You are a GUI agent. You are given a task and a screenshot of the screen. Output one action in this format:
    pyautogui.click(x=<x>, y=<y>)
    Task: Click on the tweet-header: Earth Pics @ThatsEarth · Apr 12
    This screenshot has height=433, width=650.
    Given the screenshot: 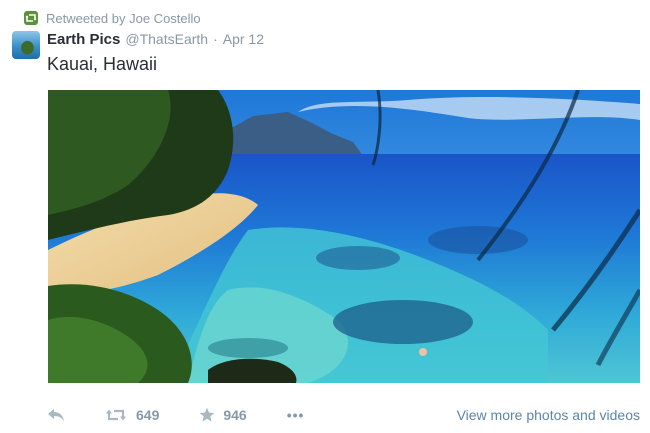 What is the action you would take?
    pyautogui.click(x=155, y=41)
    